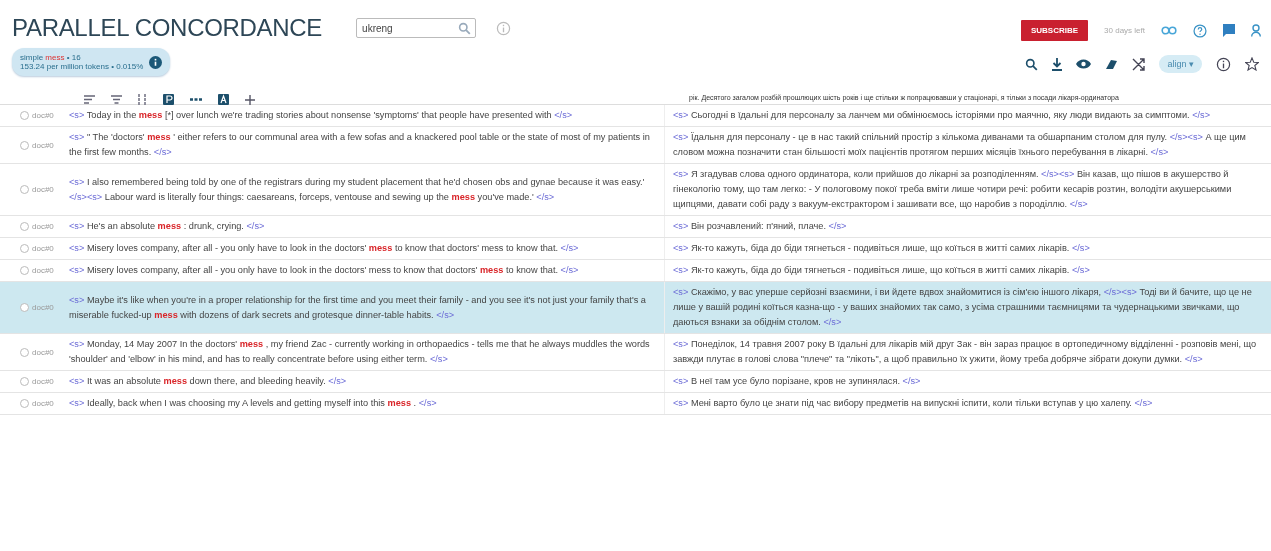  I want to click on source-sentence: <s> Maybe it's like when you're in a proper relationship for the first time and you meet their family - and you see it's not just your family that's a miserable fucked-up mess with dozens of dark secrets and grotesque dinner-table habits. </s>, so click(358, 307).